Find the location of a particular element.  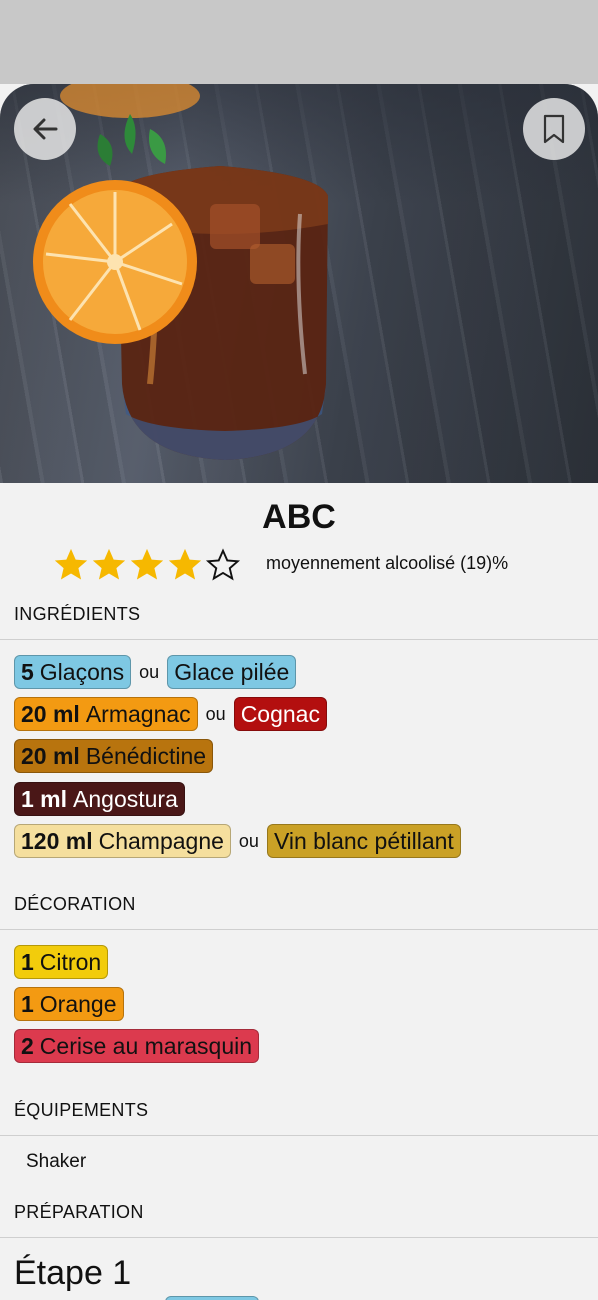

equipment-heading: ÉQUIPEMENTS is located at coordinates (81, 1110).